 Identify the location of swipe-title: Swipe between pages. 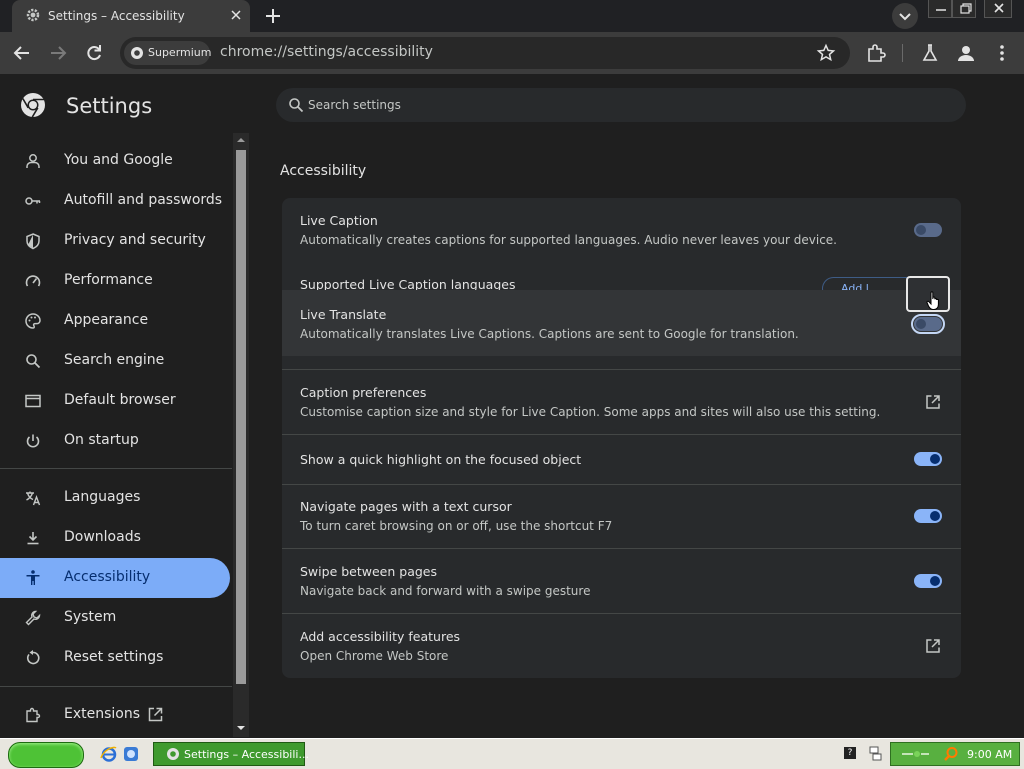
(368, 571).